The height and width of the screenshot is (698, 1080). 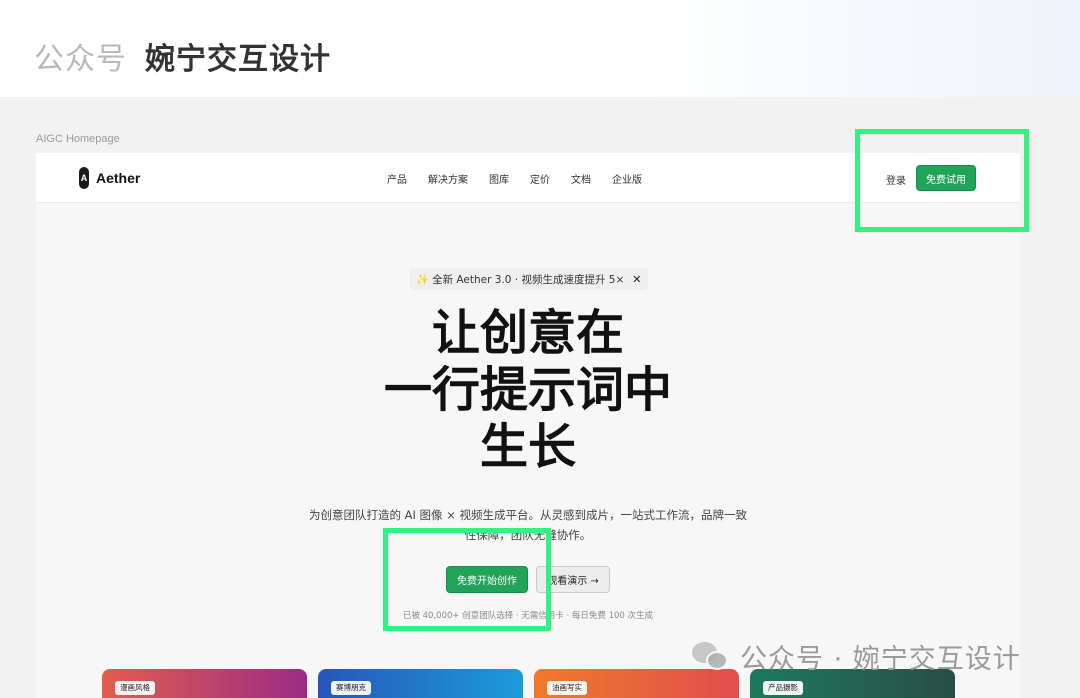 I want to click on announcement-badge: ✨ 全新 Aether 3.0 · 视频生成速度提升 5× ✕, so click(x=529, y=279).